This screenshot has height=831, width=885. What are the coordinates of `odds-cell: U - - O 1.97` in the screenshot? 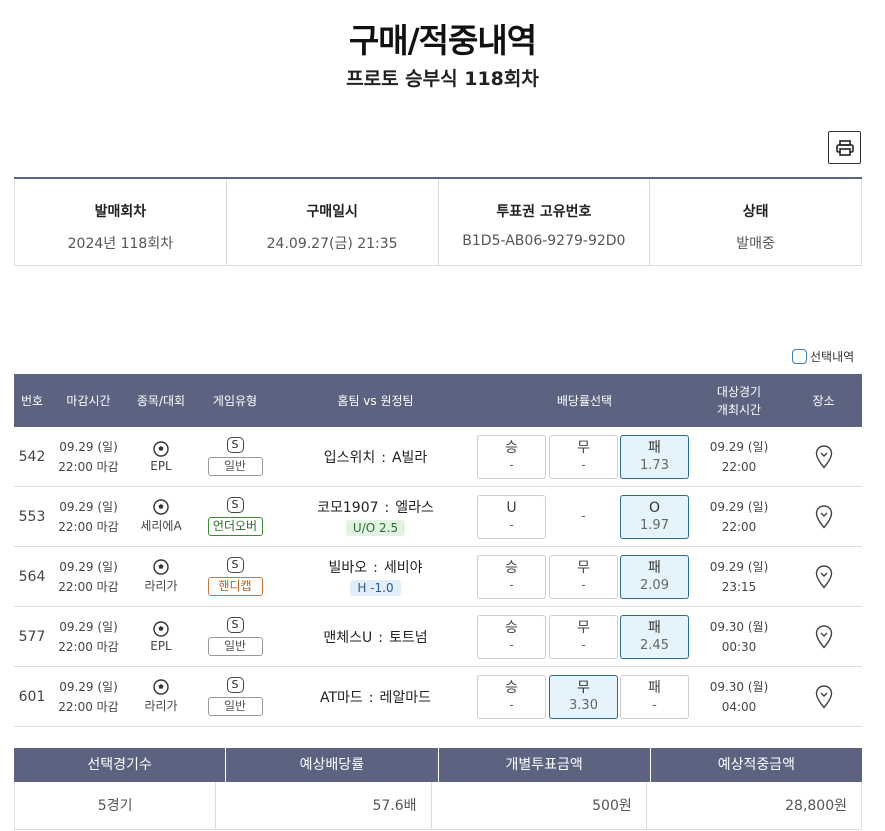 It's located at (584, 517).